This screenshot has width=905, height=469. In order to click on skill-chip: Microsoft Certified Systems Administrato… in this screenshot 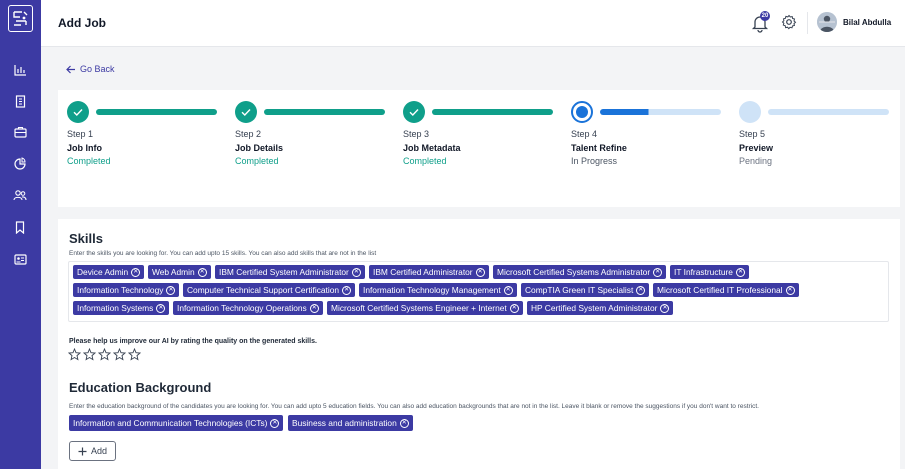, I will do `click(580, 272)`.